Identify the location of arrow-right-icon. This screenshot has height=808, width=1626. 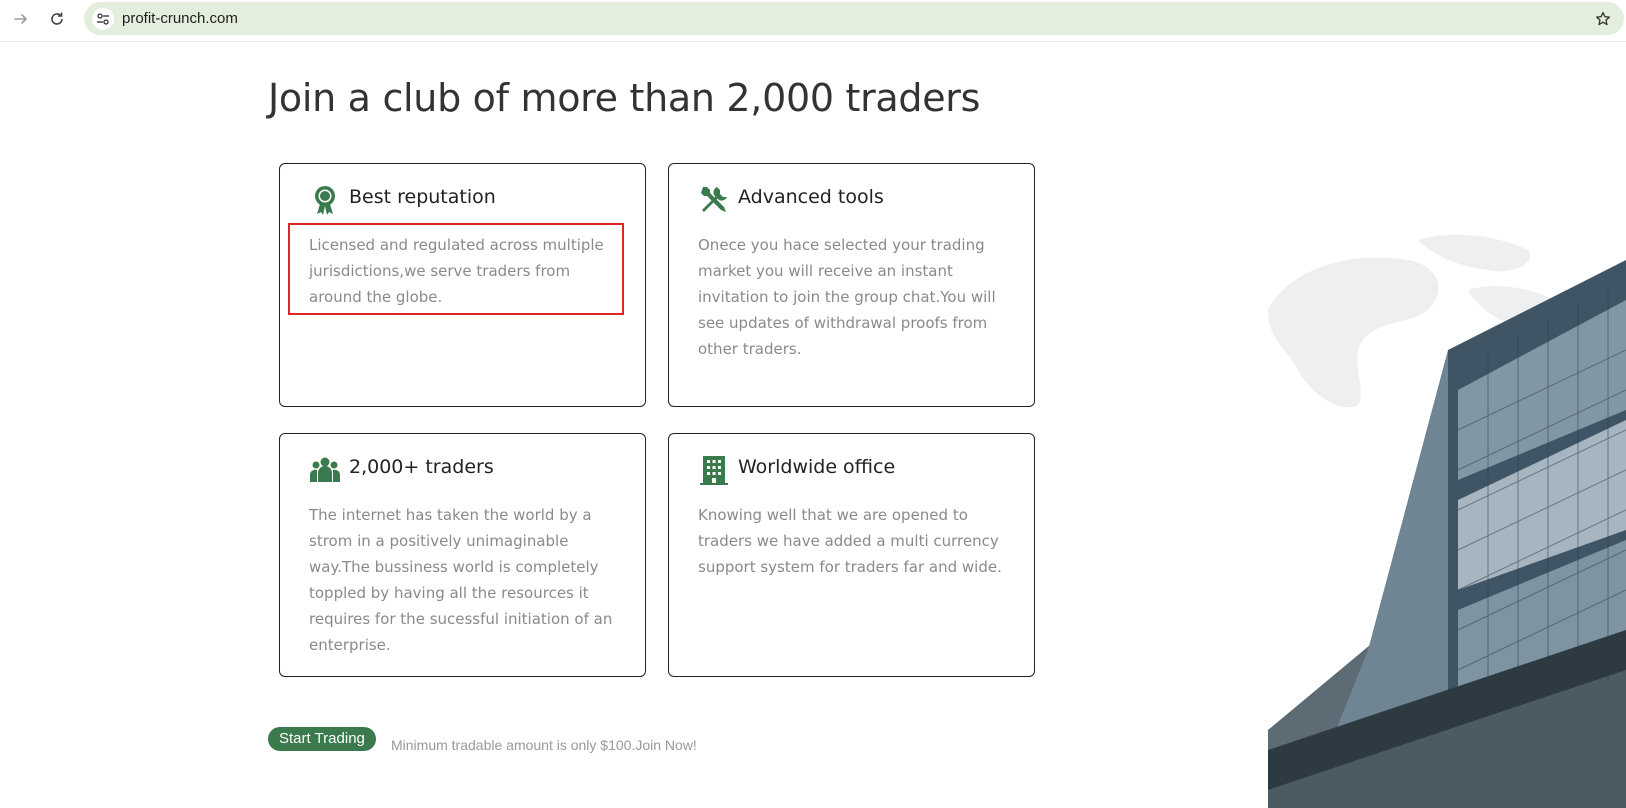
(20, 19).